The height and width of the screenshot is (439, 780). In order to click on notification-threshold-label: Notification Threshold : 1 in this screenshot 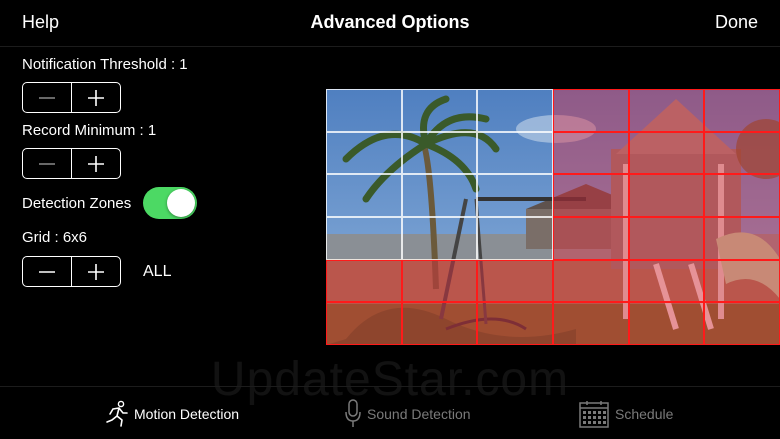, I will do `click(105, 64)`.